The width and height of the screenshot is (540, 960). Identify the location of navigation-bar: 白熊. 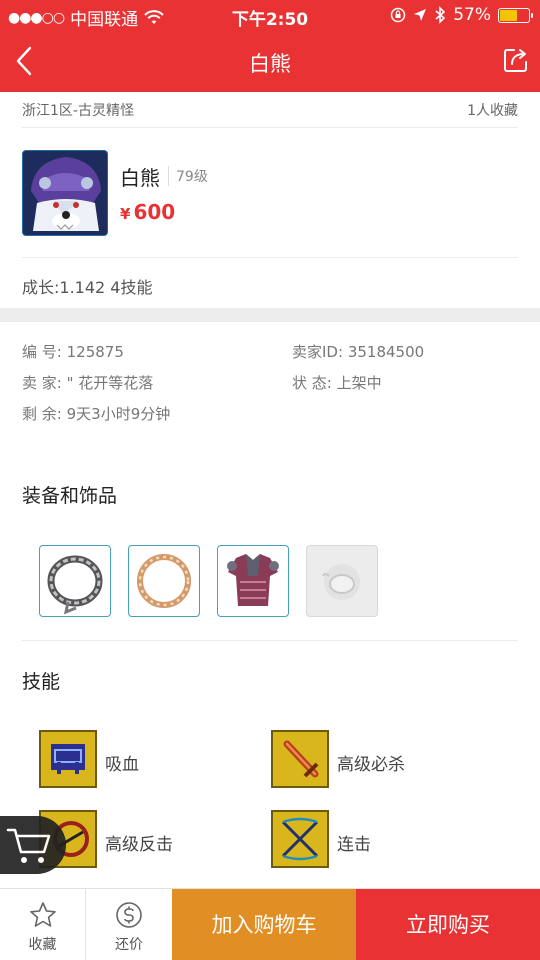
(270, 61).